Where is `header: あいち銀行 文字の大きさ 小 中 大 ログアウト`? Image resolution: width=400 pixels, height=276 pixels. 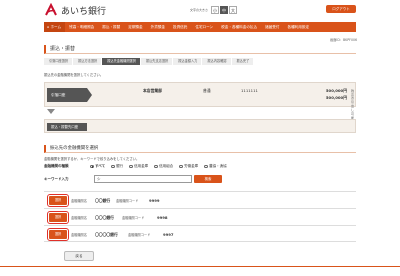
header: あいち銀行 文字の大きさ 小 中 大 ログアウト is located at coordinates (200, 10).